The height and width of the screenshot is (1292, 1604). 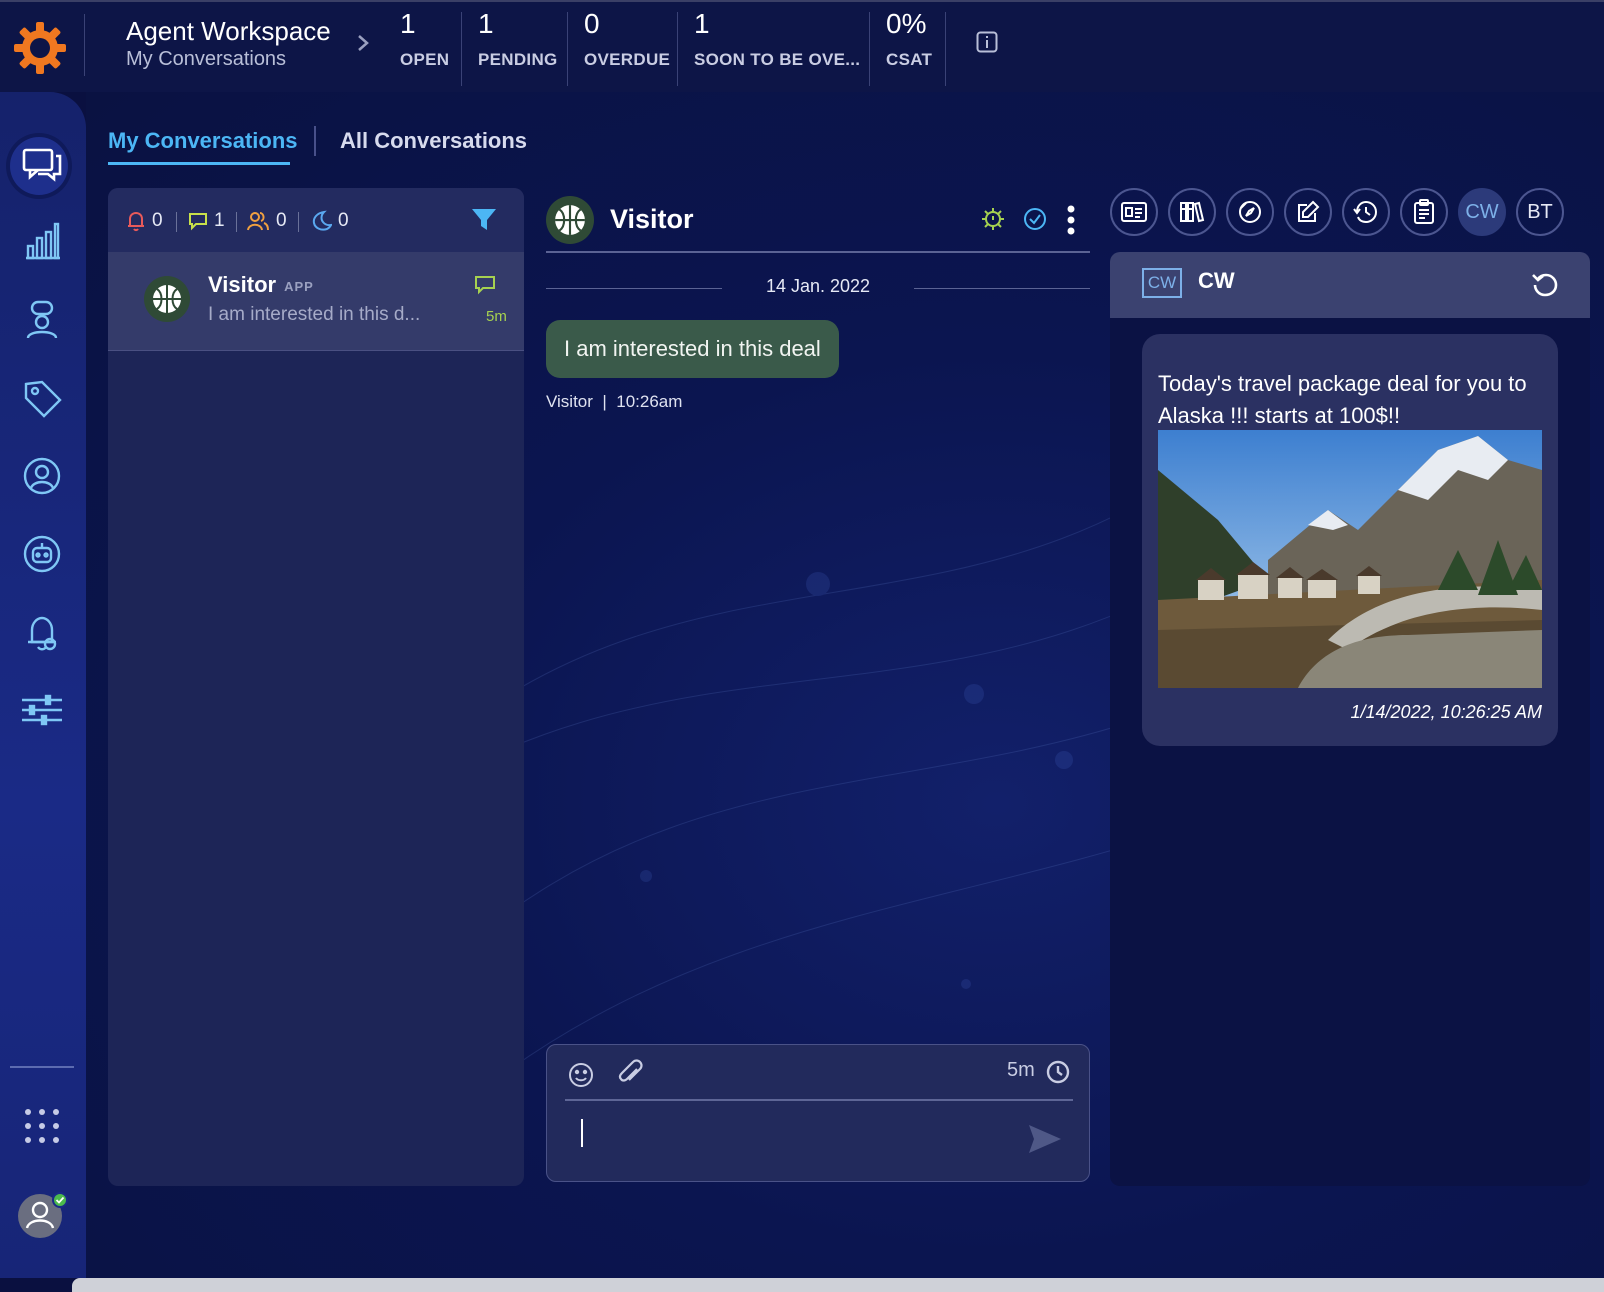 I want to click on clock-icon, so click(x=1058, y=1072).